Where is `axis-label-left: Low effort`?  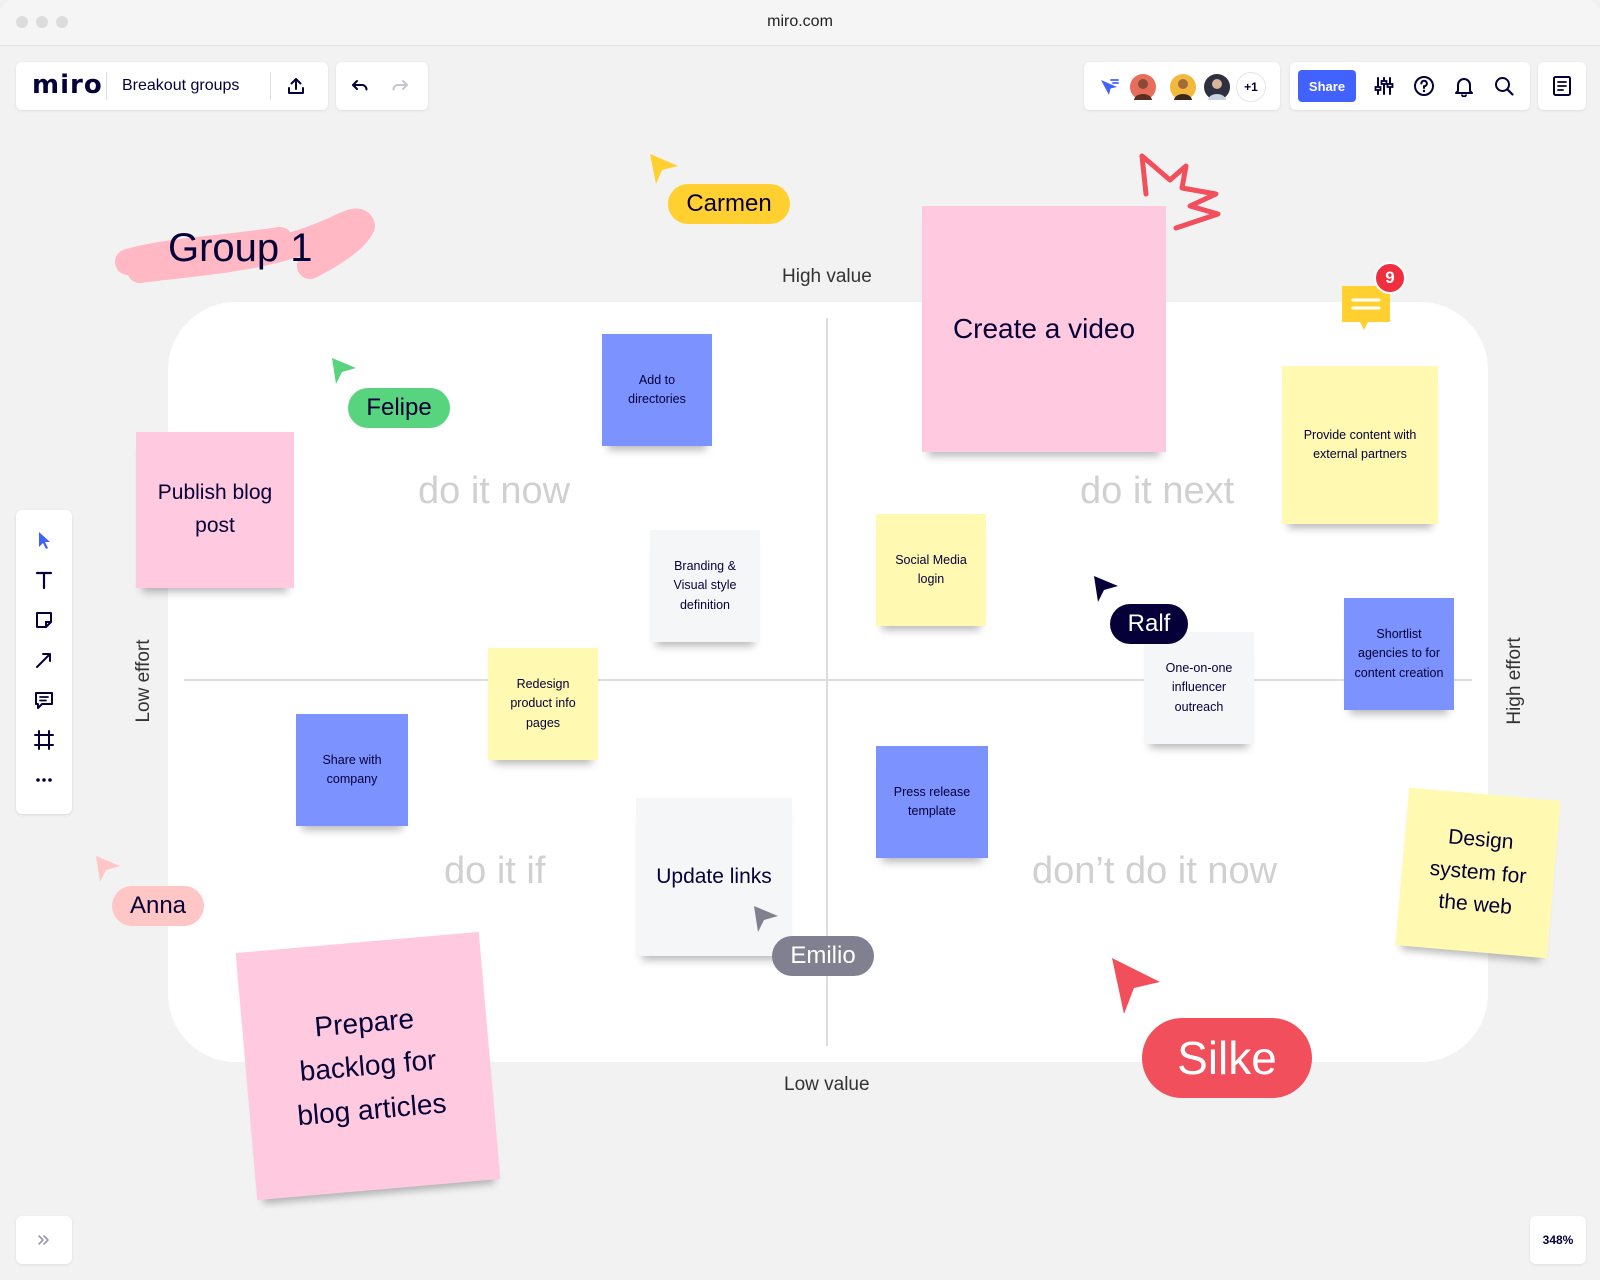 axis-label-left: Low effort is located at coordinates (143, 681).